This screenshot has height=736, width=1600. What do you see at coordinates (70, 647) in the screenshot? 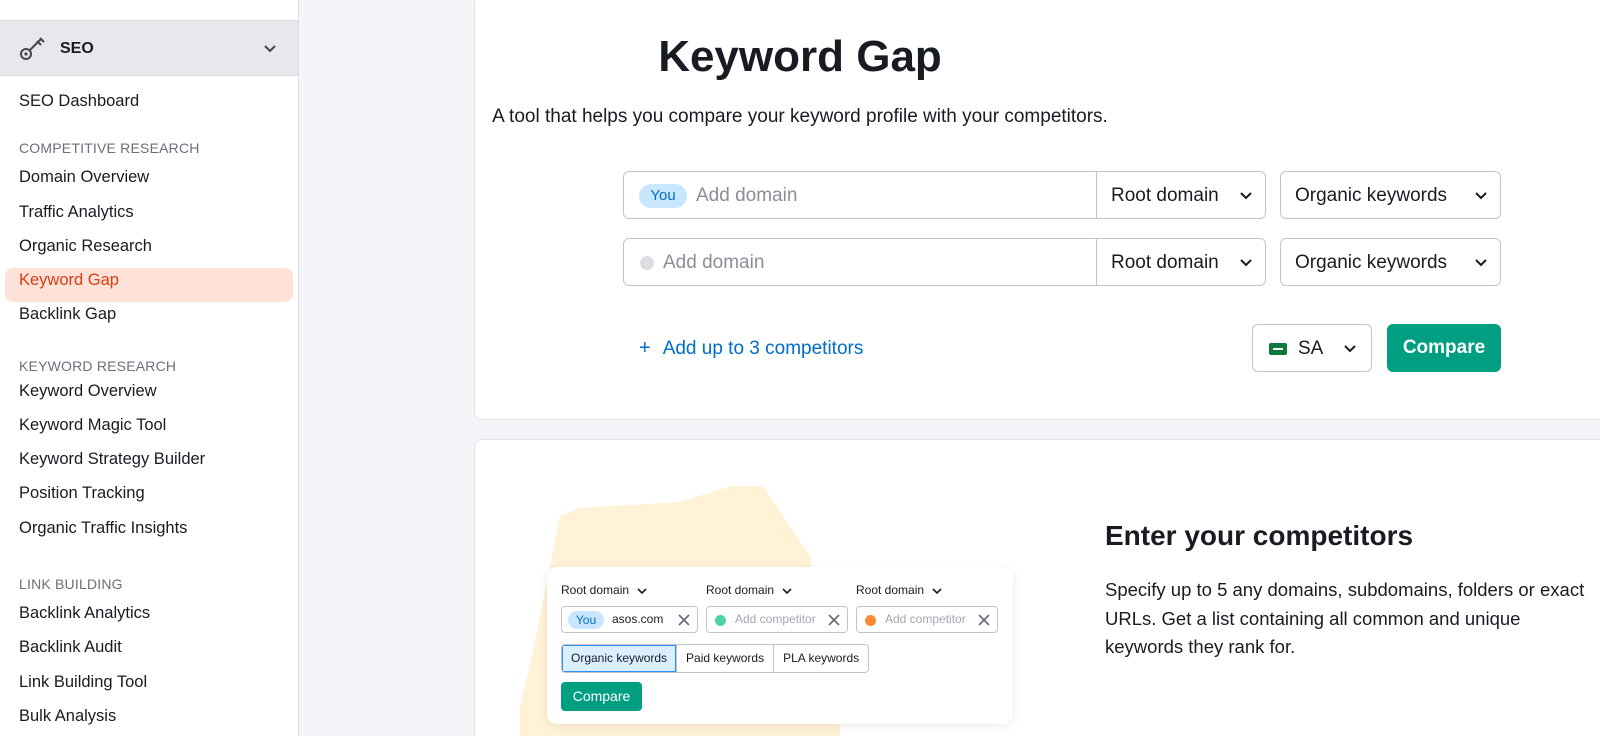
I see `sidebar-item-backlink-audit: Backlink Audit` at bounding box center [70, 647].